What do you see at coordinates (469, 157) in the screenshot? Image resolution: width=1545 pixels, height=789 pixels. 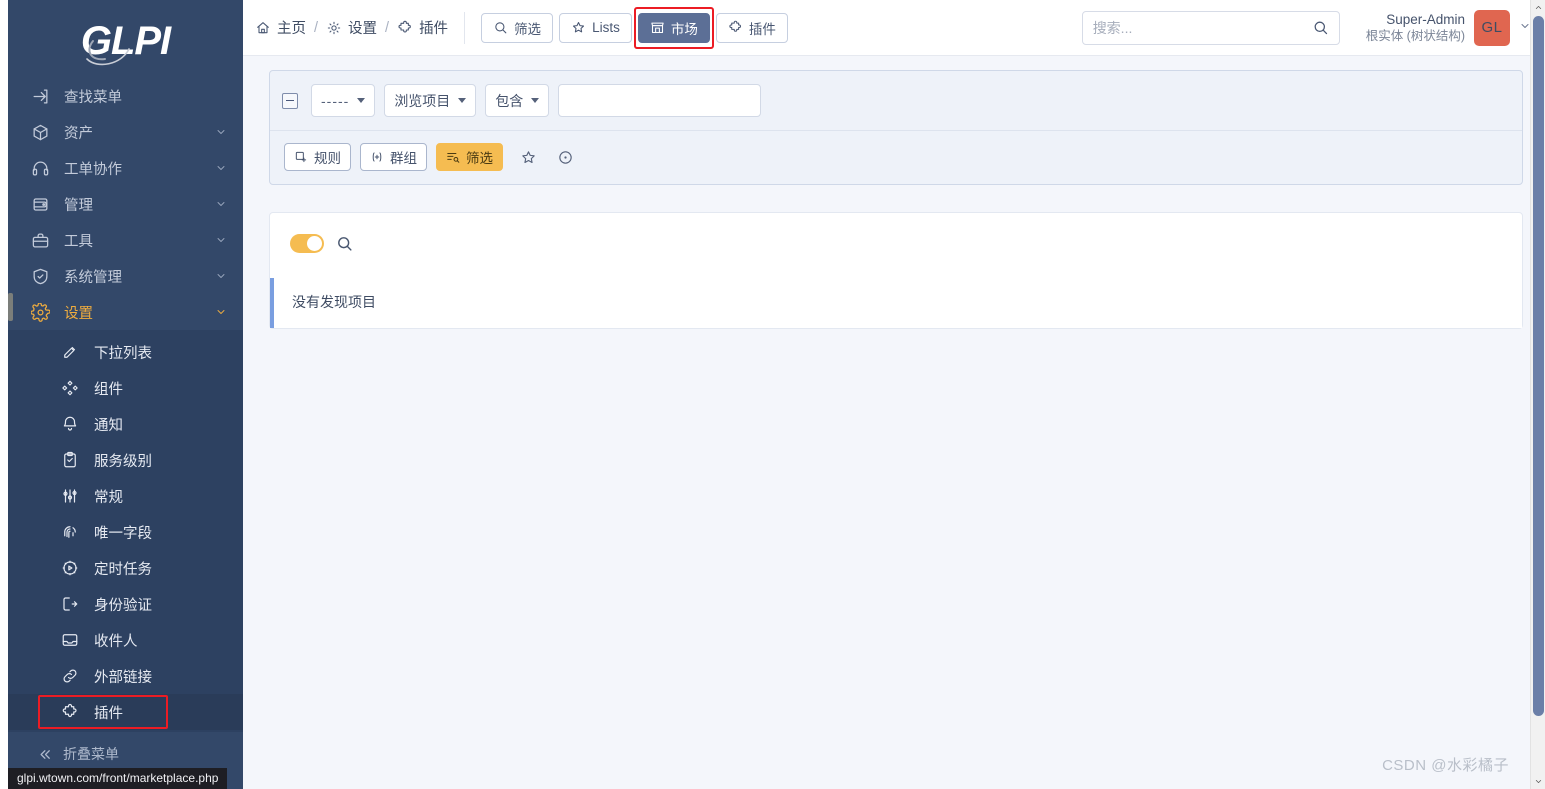 I see `apply-filter-button: 筛选` at bounding box center [469, 157].